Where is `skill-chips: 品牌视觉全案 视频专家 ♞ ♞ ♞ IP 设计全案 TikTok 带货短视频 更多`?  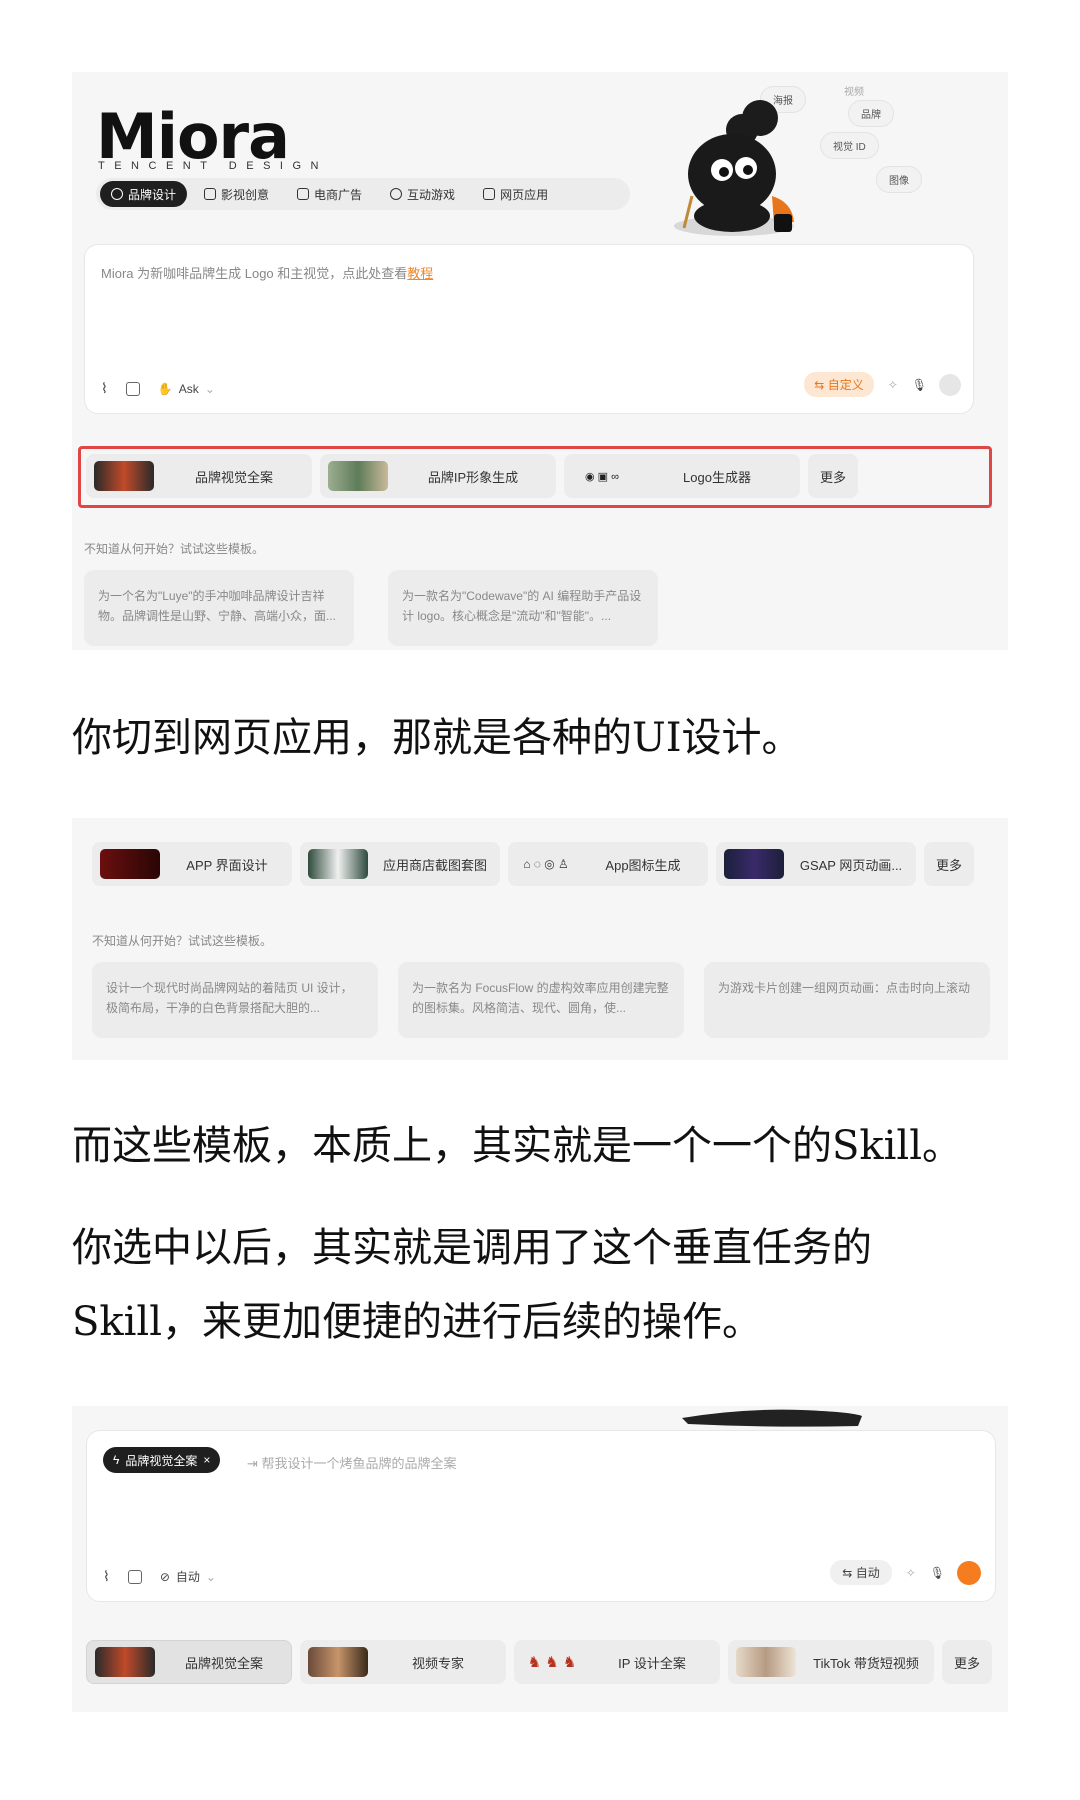 skill-chips: 品牌视觉全案 视频专家 ♞ ♞ ♞ IP 设计全案 TikTok 带货短视频 更多 is located at coordinates (539, 1662).